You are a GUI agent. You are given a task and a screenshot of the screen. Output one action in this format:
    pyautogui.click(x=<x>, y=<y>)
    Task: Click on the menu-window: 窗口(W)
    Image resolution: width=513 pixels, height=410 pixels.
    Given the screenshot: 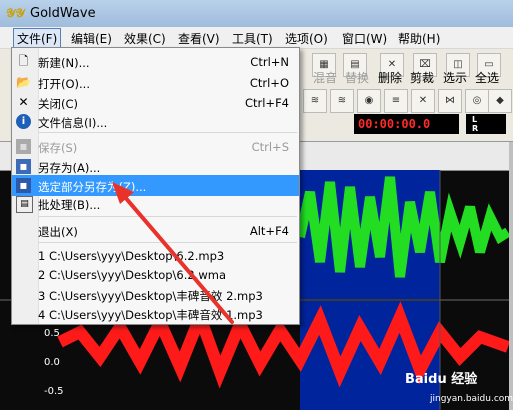 What is the action you would take?
    pyautogui.click(x=364, y=38)
    